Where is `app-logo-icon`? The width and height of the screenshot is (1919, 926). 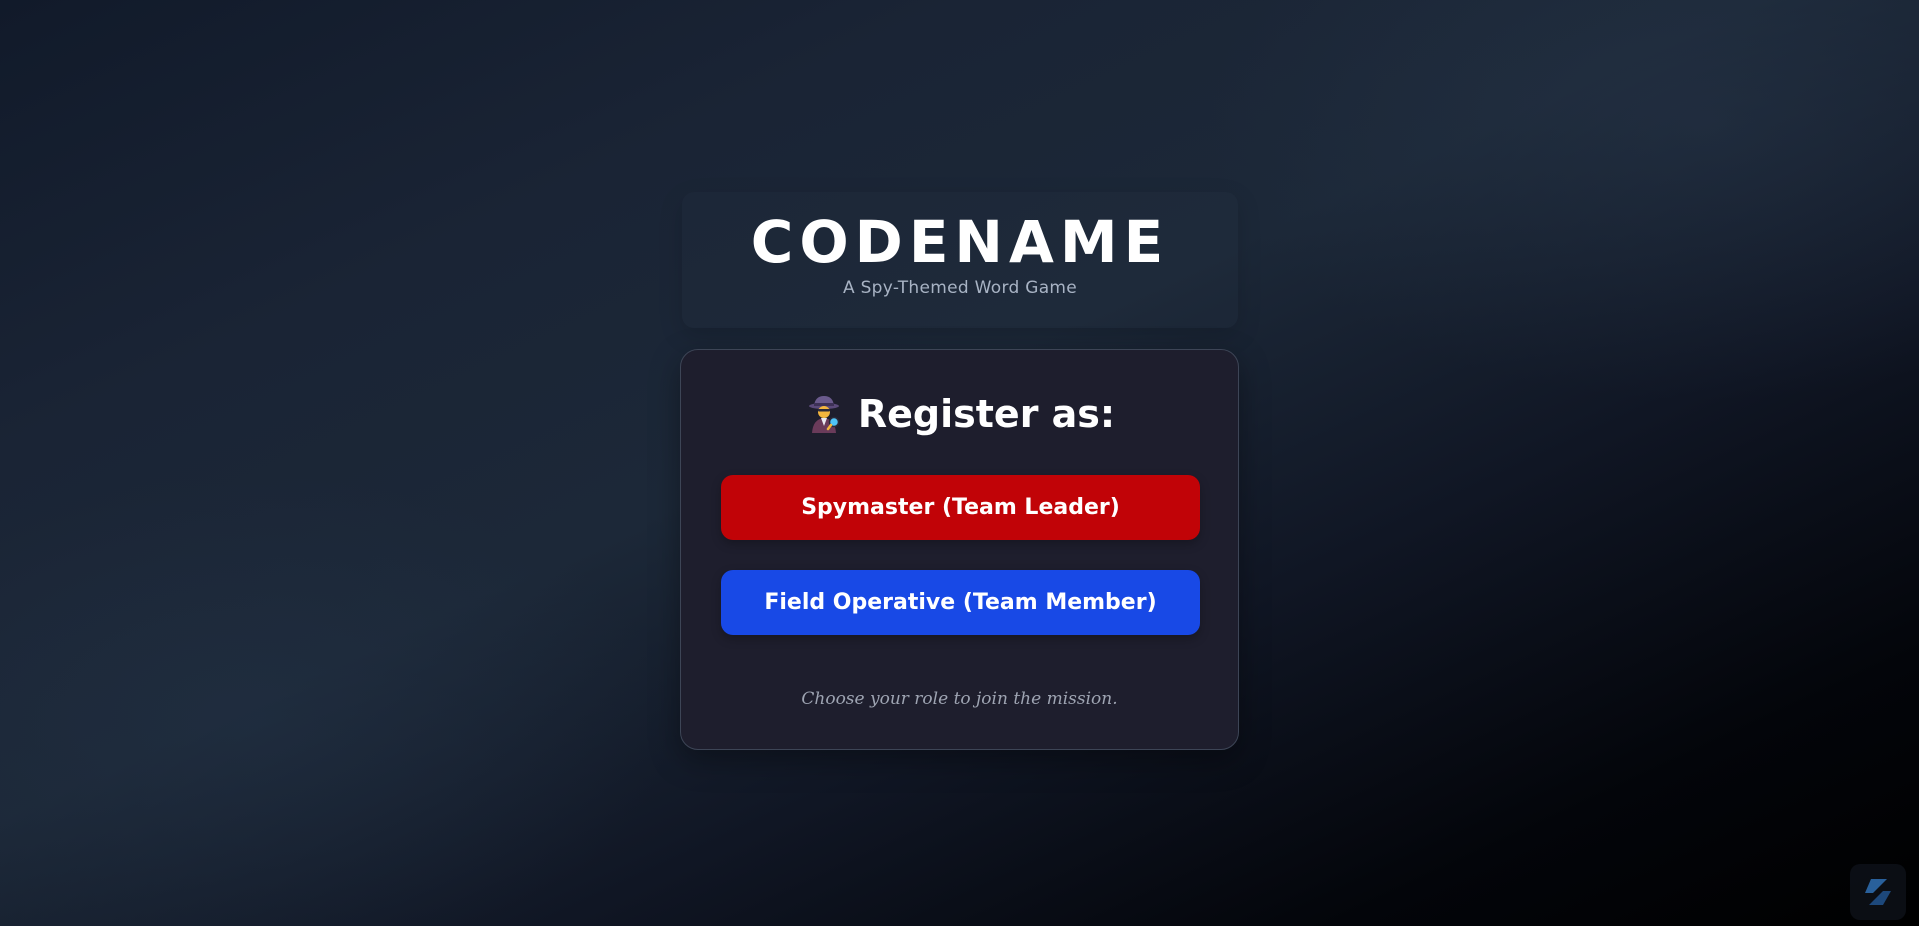
app-logo-icon is located at coordinates (1878, 892).